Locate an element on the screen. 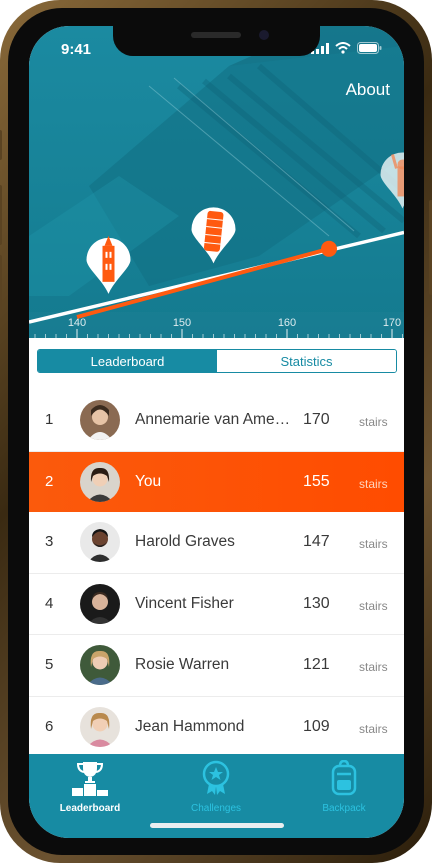 The height and width of the screenshot is (863, 432). row-value: 130 is located at coordinates (316, 603).